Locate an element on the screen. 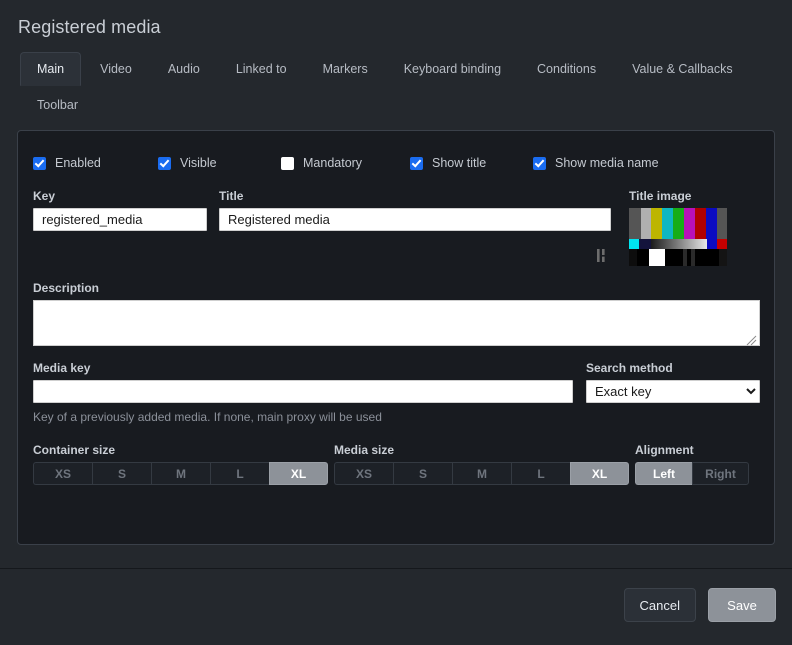 This screenshot has width=792, height=645. checkbox-visible: Visible is located at coordinates (219, 163).